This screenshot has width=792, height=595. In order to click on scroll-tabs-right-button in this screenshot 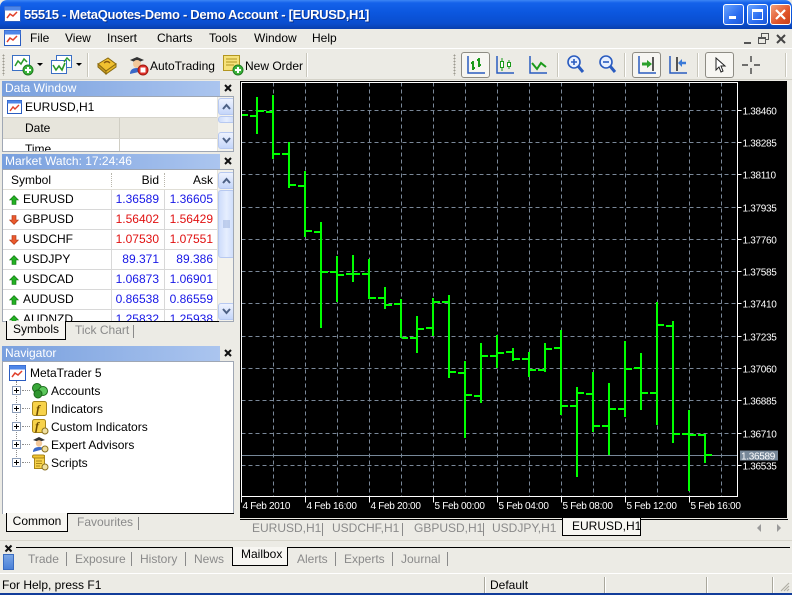, I will do `click(779, 528)`.